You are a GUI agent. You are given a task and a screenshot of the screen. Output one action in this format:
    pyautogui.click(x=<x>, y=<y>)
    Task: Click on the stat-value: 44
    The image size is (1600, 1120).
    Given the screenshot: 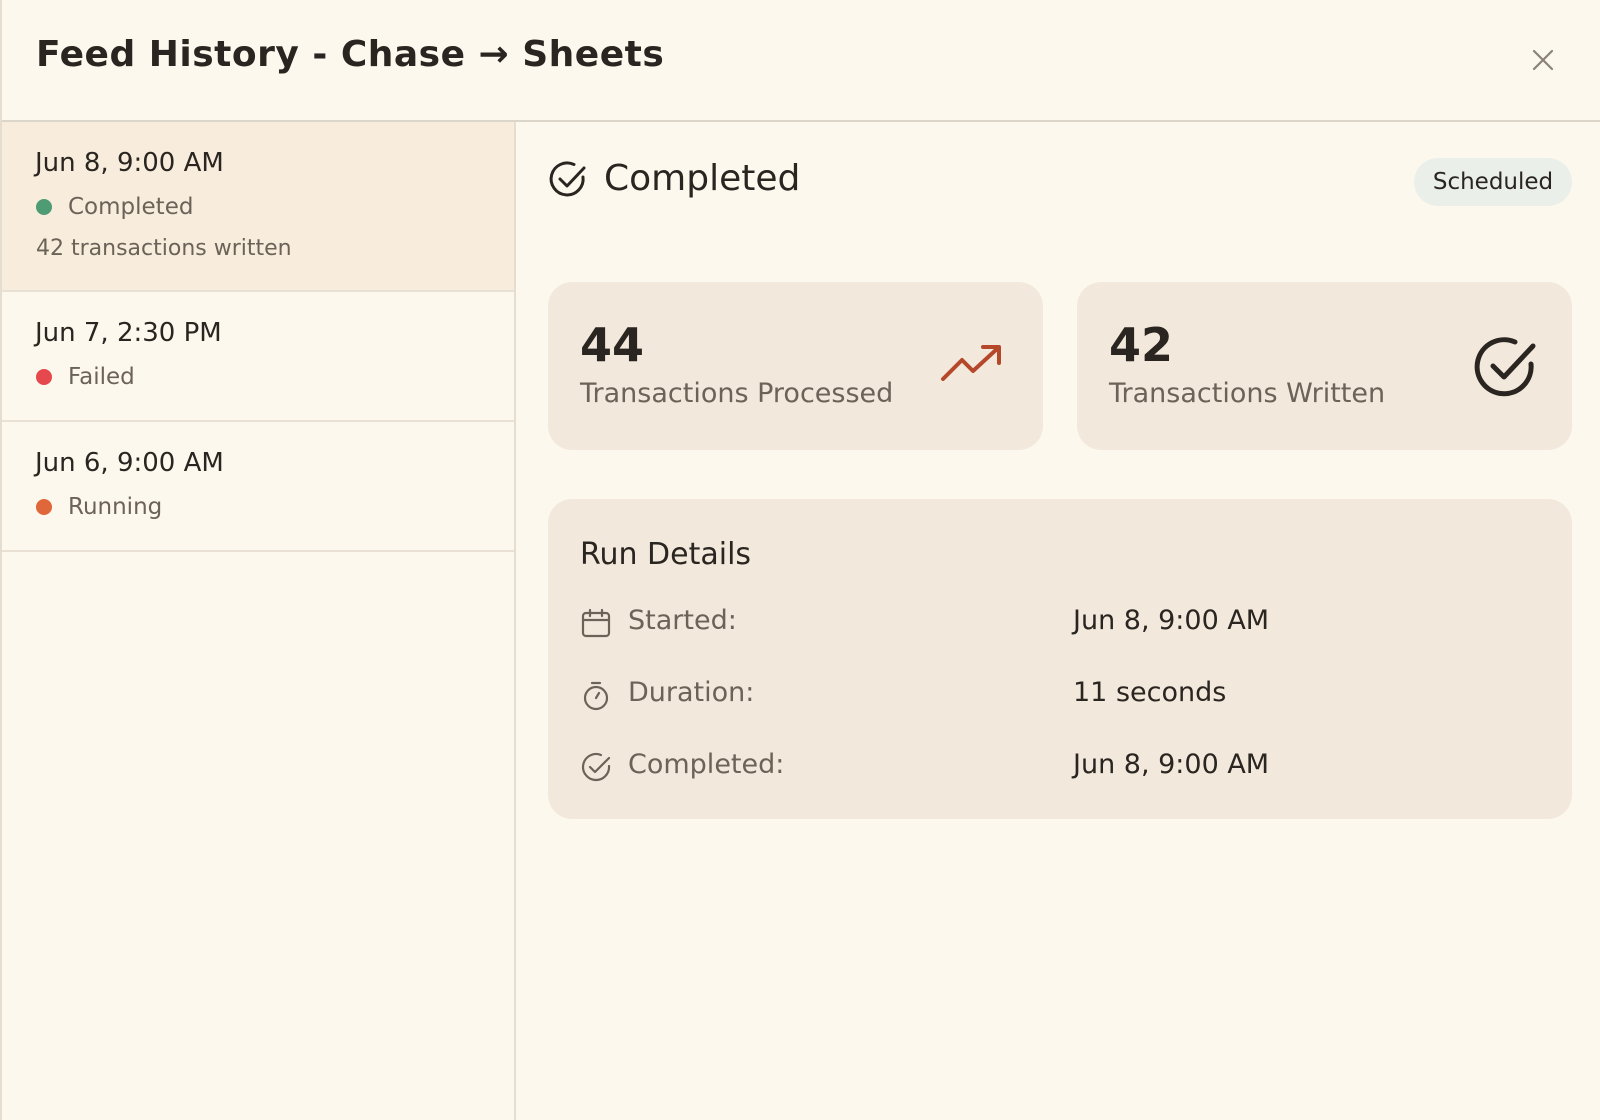 What is the action you would take?
    pyautogui.click(x=612, y=345)
    